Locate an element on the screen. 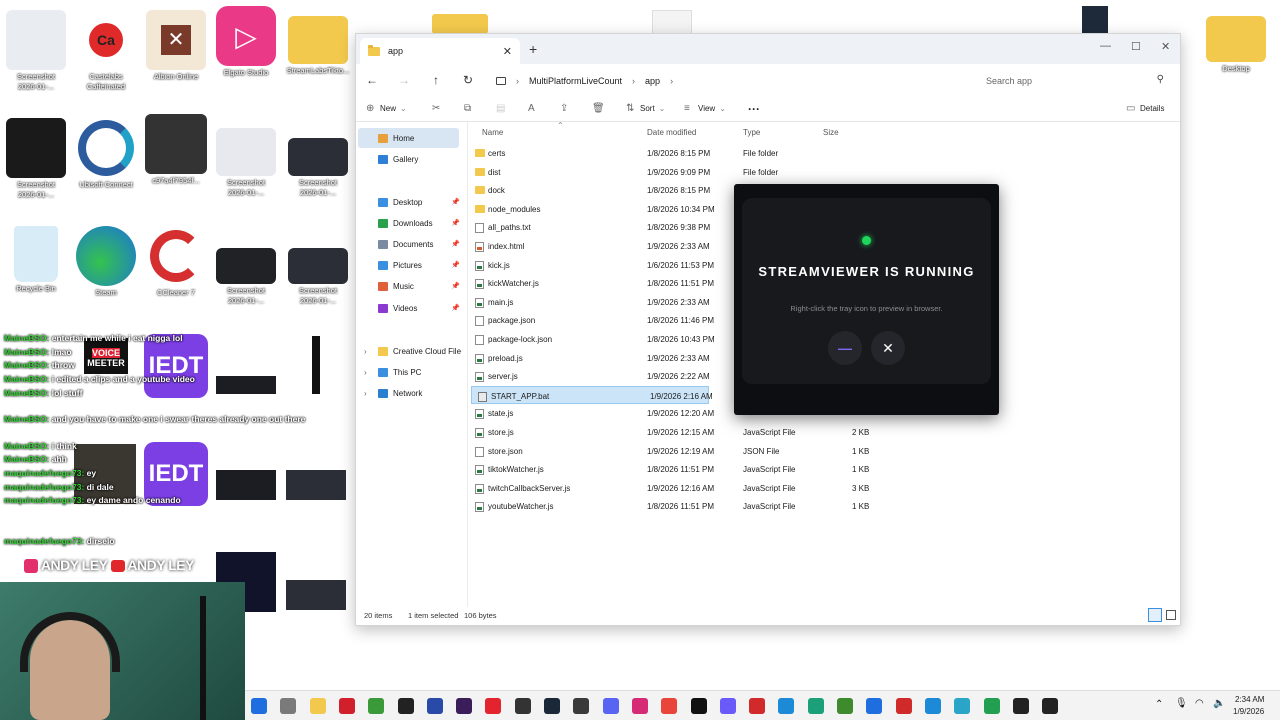 The width and height of the screenshot is (1280, 720). wifi-icon: ◠ is located at coordinates (1199, 703).